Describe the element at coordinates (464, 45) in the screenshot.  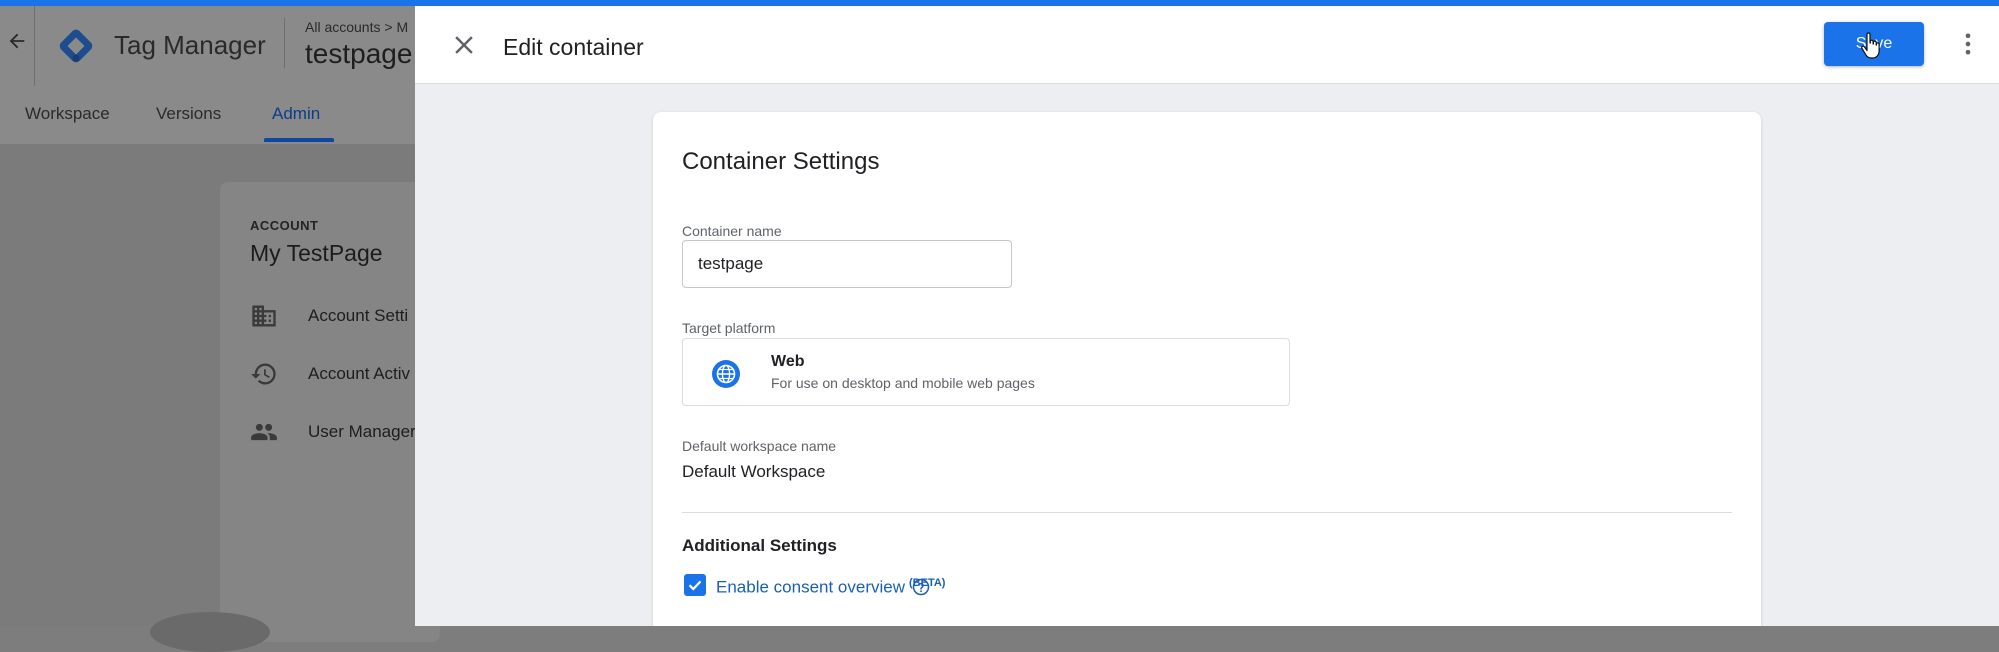
I see `close-icon` at that location.